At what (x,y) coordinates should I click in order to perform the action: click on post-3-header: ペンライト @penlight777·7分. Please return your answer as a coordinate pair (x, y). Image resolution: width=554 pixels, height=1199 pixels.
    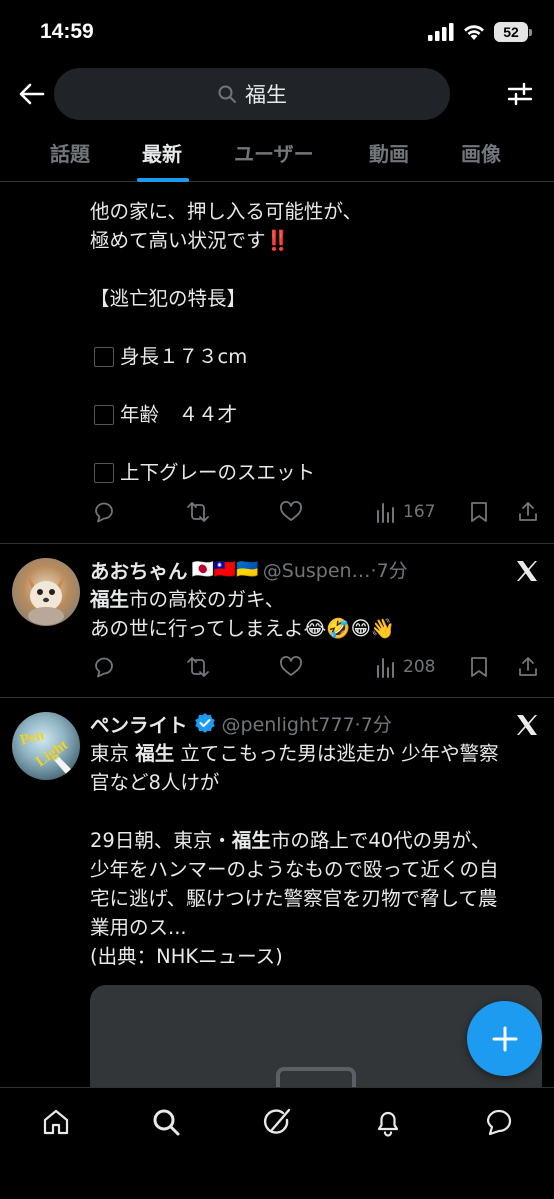
    Looking at the image, I should click on (300, 723).